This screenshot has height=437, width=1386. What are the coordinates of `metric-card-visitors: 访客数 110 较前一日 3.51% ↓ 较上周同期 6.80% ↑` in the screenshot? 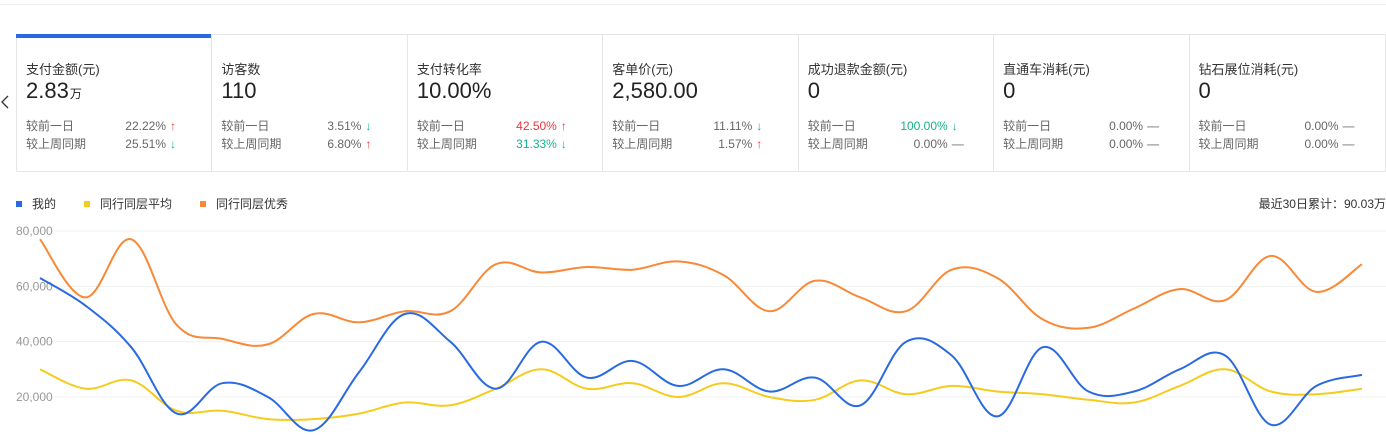 It's located at (310, 103).